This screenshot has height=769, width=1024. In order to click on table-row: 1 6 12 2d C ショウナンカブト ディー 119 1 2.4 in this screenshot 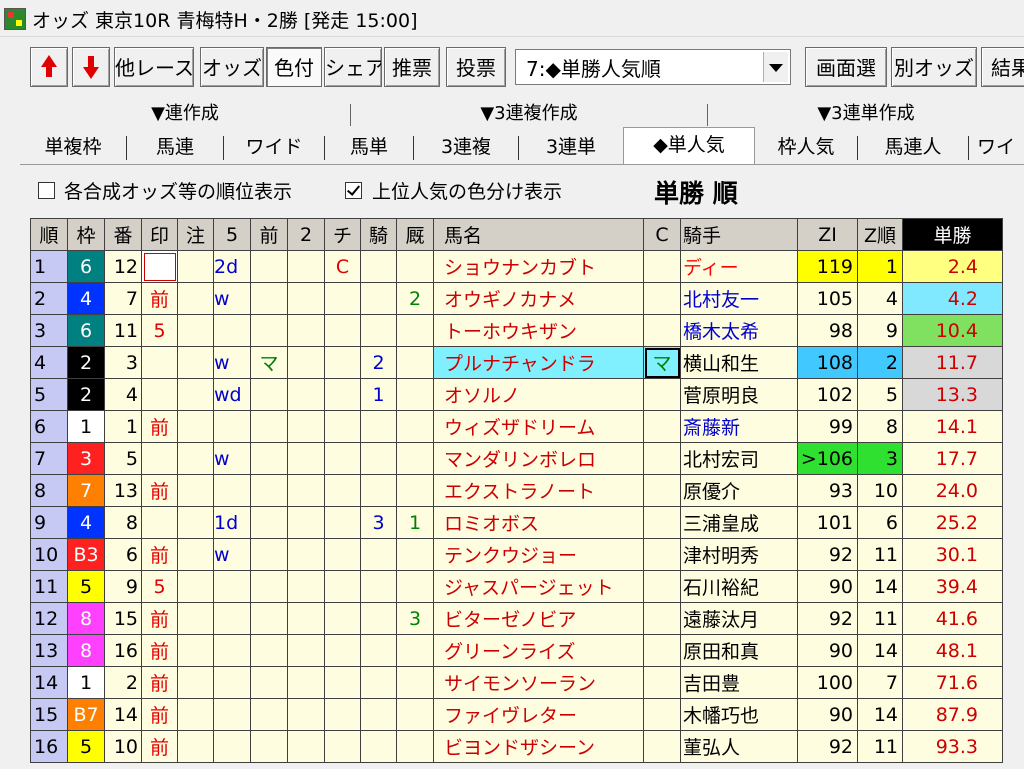, I will do `click(516, 266)`.